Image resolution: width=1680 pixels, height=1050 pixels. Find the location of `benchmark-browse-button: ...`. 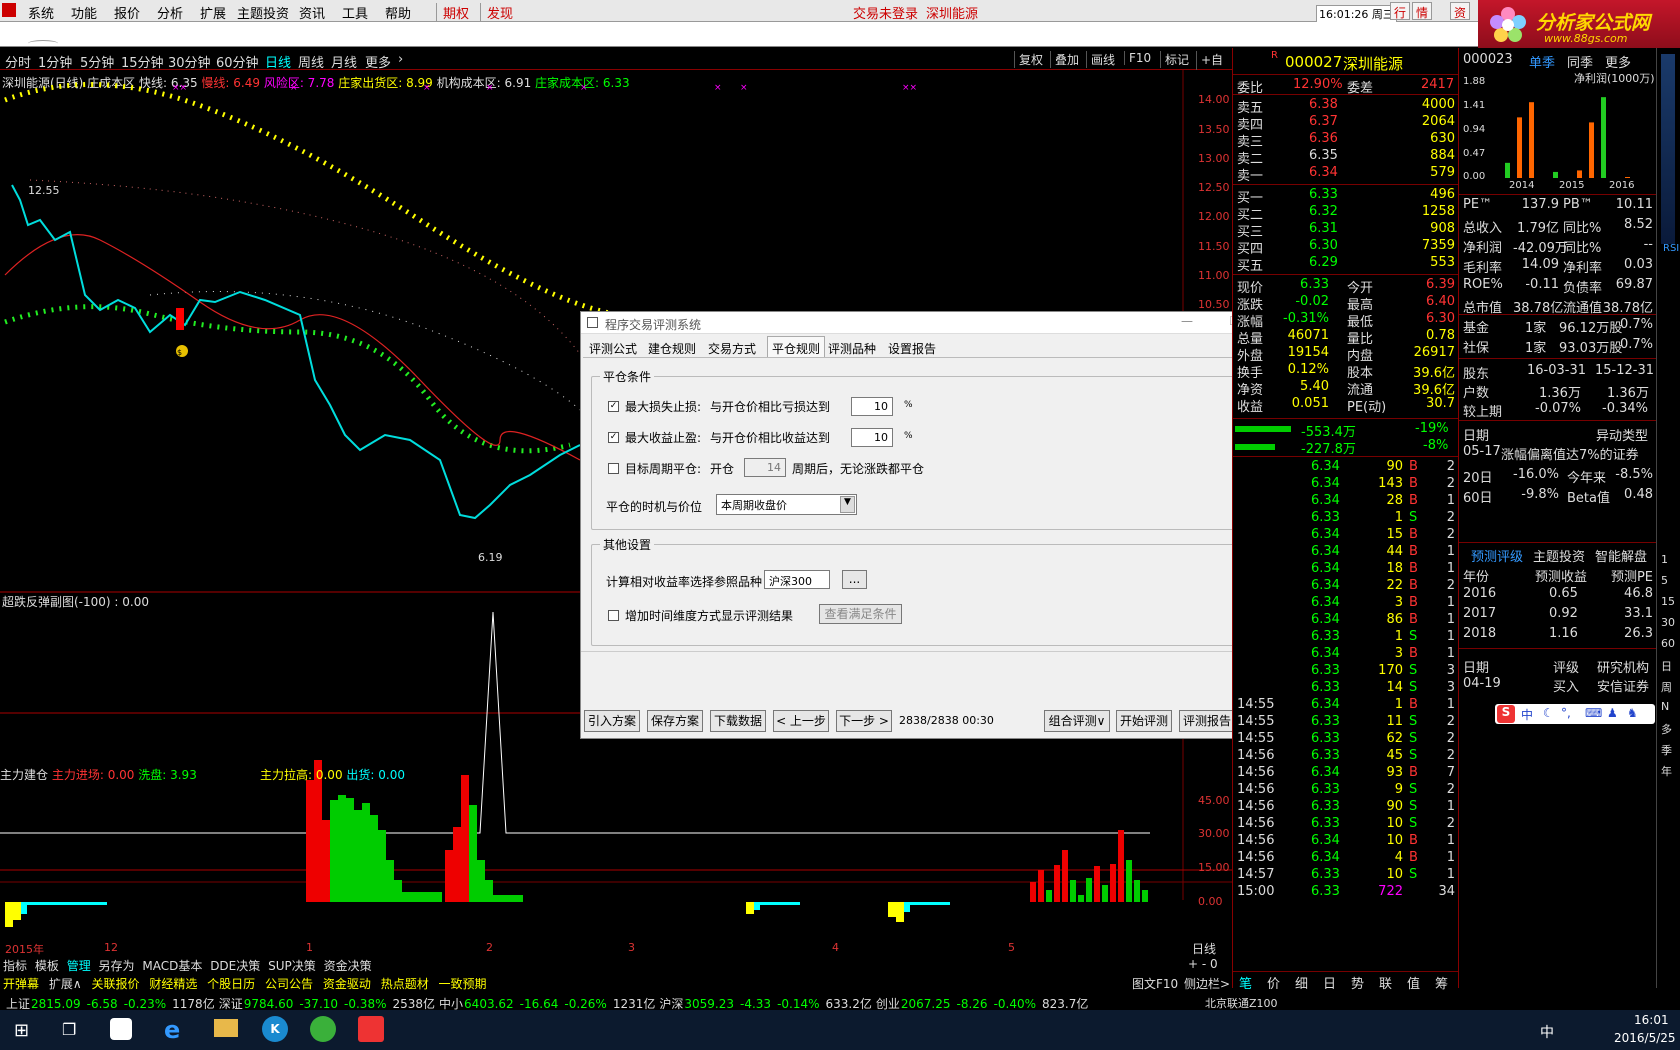

benchmark-browse-button: ... is located at coordinates (854, 579).